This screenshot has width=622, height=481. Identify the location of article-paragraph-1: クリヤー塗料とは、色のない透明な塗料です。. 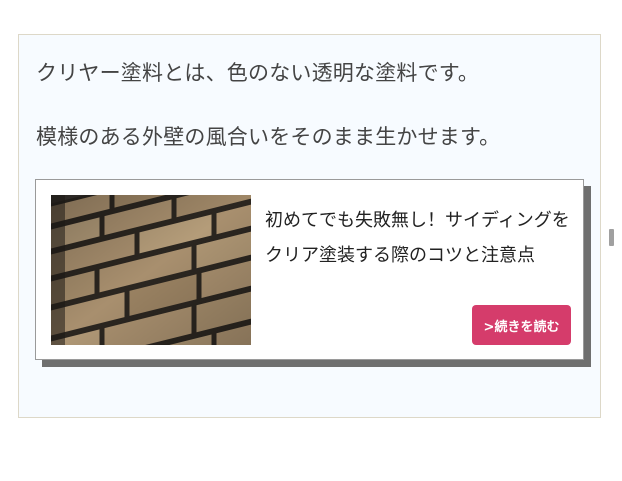
(258, 73).